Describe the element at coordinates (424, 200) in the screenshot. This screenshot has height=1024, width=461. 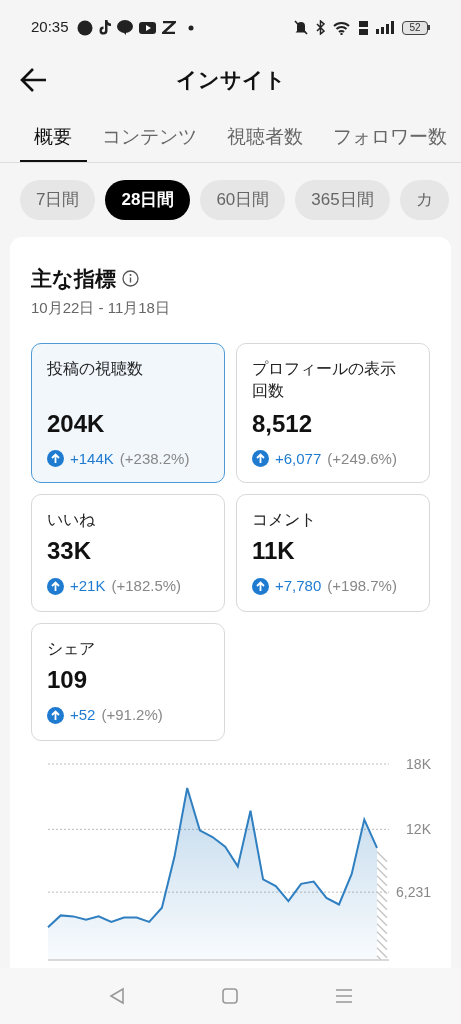
I see `range-chip: カ` at that location.